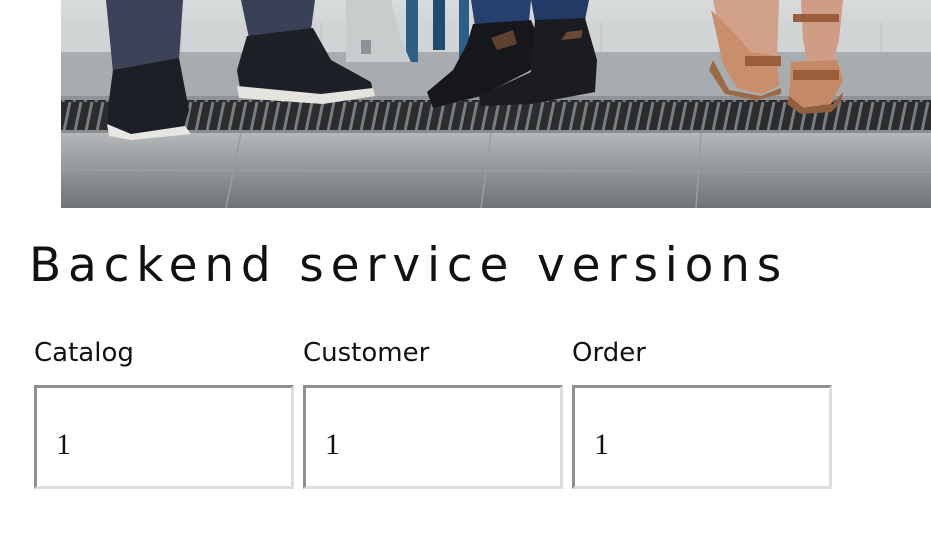  I want to click on customer-version-label: Customer, so click(366, 353).